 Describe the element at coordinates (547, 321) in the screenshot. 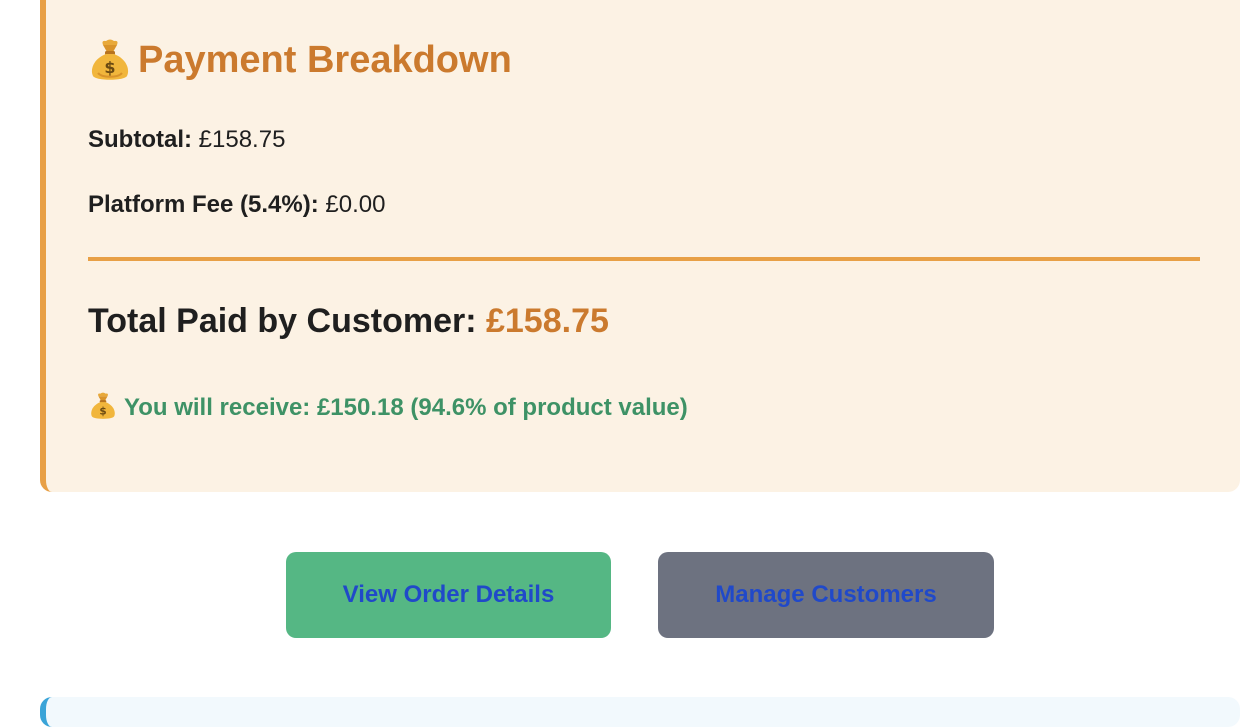

I see `total-paid-value: £158.75` at that location.